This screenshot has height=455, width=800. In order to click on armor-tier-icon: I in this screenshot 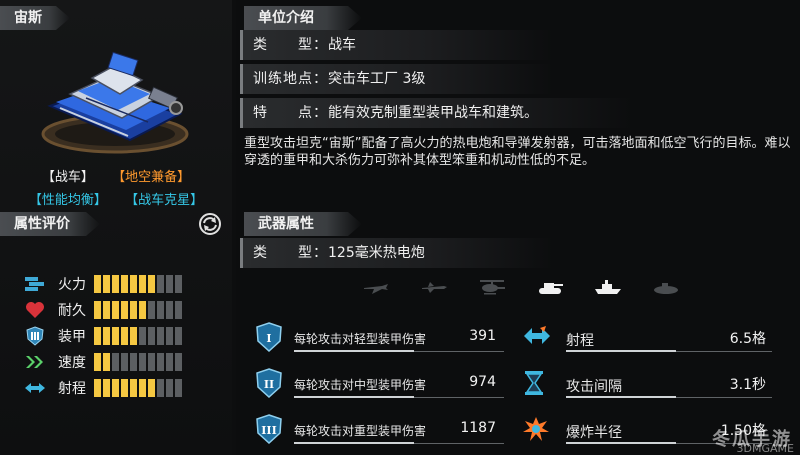, I will do `click(269, 337)`.